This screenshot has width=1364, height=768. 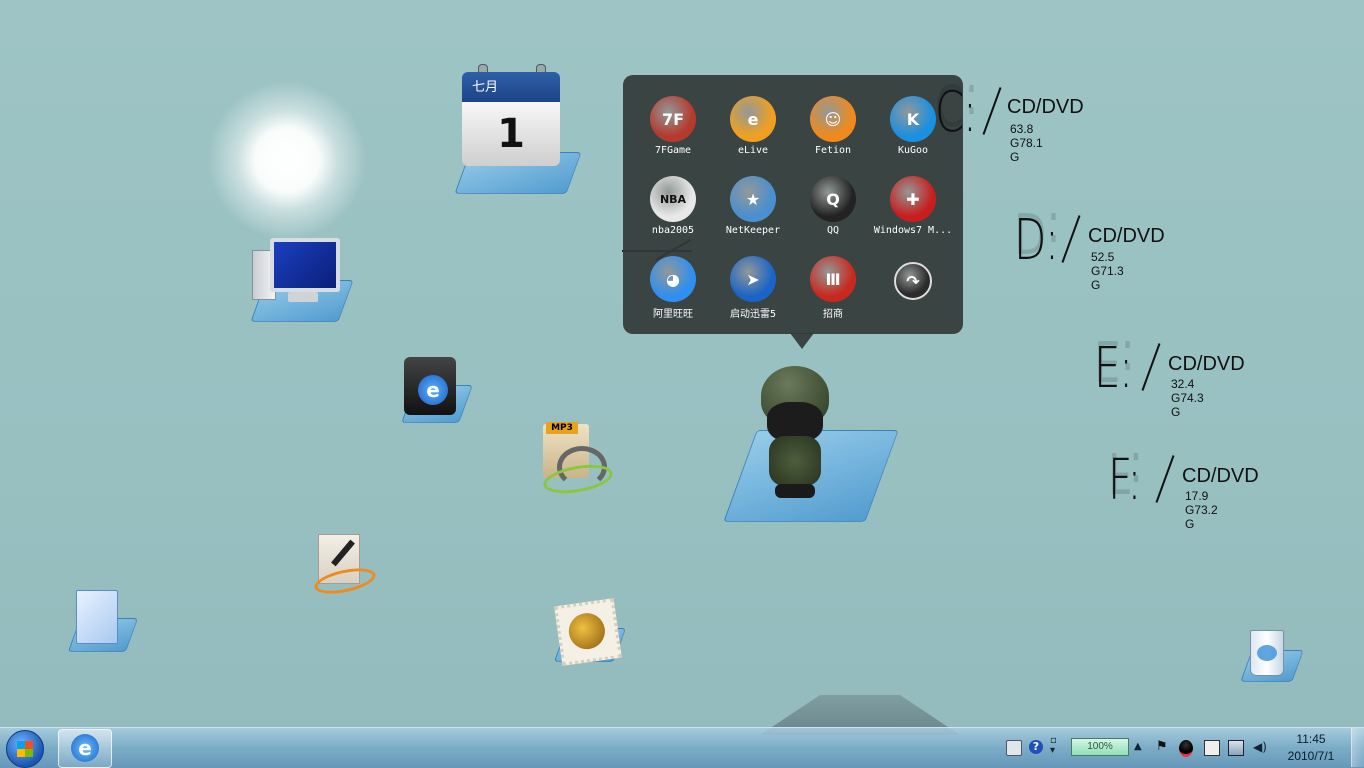 I want to click on calendar-month: 七月, so click(x=511, y=87).